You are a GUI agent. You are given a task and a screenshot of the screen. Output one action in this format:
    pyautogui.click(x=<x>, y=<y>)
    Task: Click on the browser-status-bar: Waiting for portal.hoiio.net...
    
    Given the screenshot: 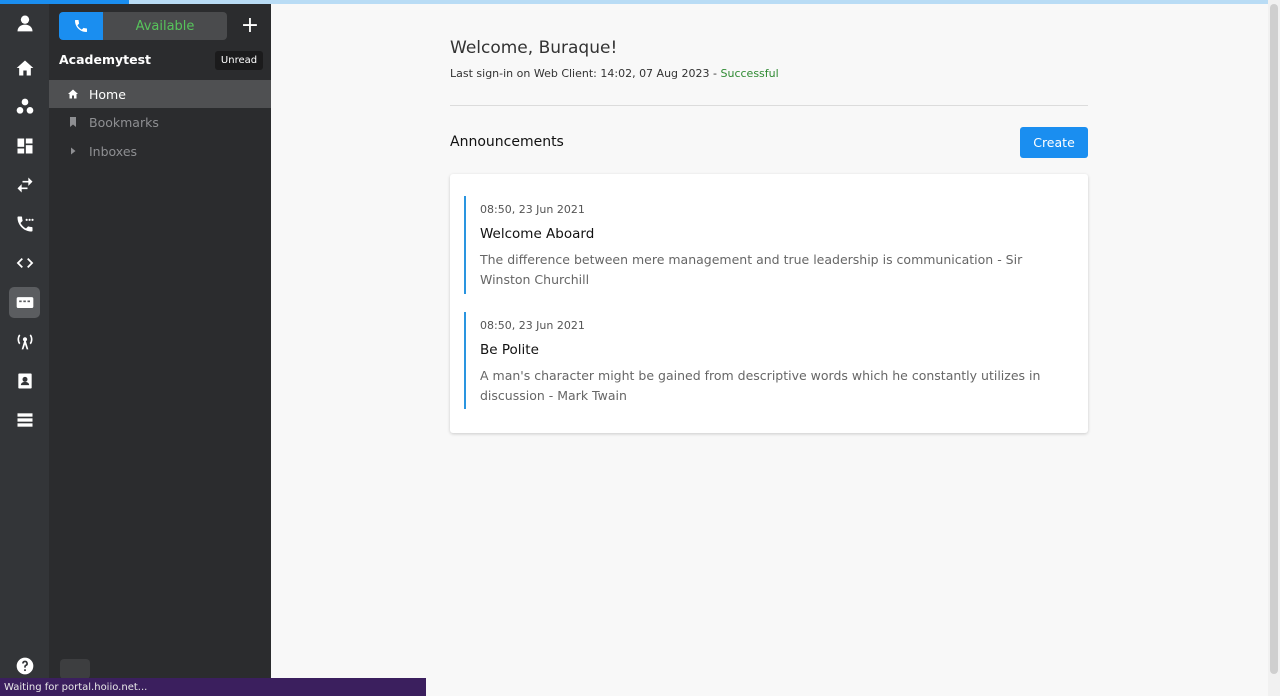 What is the action you would take?
    pyautogui.click(x=213, y=687)
    